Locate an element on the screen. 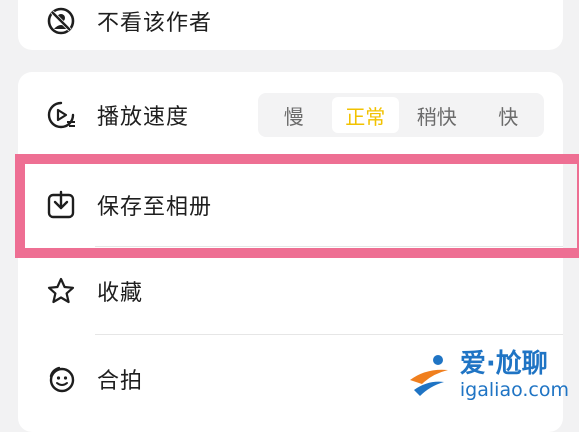 The height and width of the screenshot is (432, 579). favorite-label: 收藏 is located at coordinates (120, 293).